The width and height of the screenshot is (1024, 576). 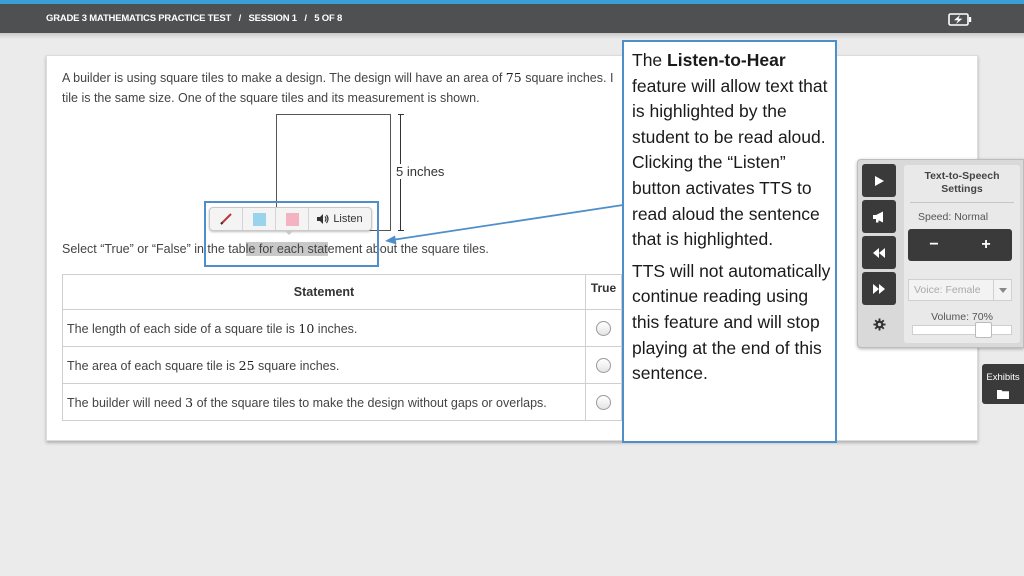 What do you see at coordinates (513, 77) in the screenshot?
I see `area-value: 75` at bounding box center [513, 77].